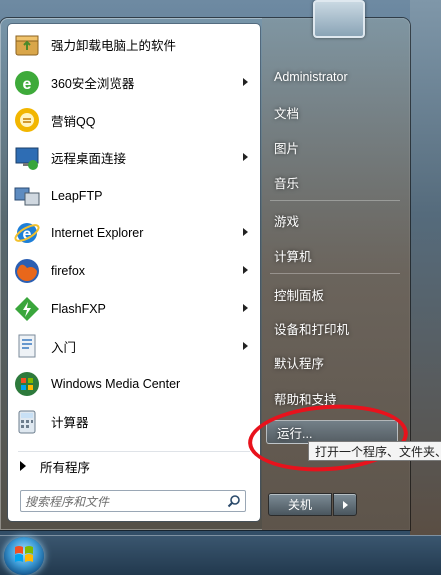  I want to click on qq-icon, so click(27, 120).